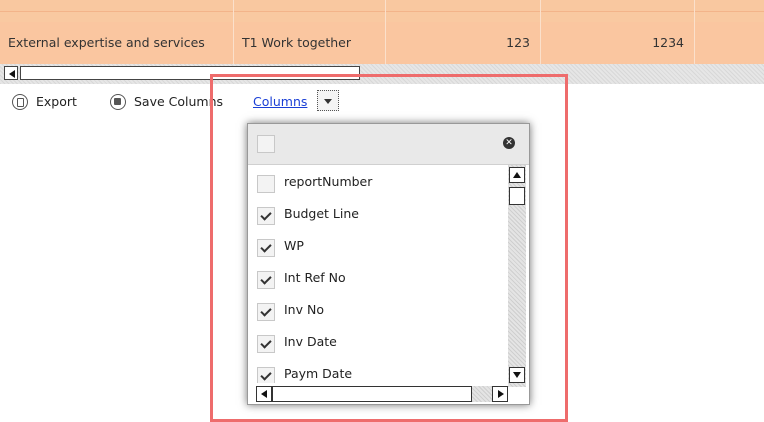 Image resolution: width=764 pixels, height=422 pixels. What do you see at coordinates (517, 375) in the screenshot?
I see `scroll-down-button` at bounding box center [517, 375].